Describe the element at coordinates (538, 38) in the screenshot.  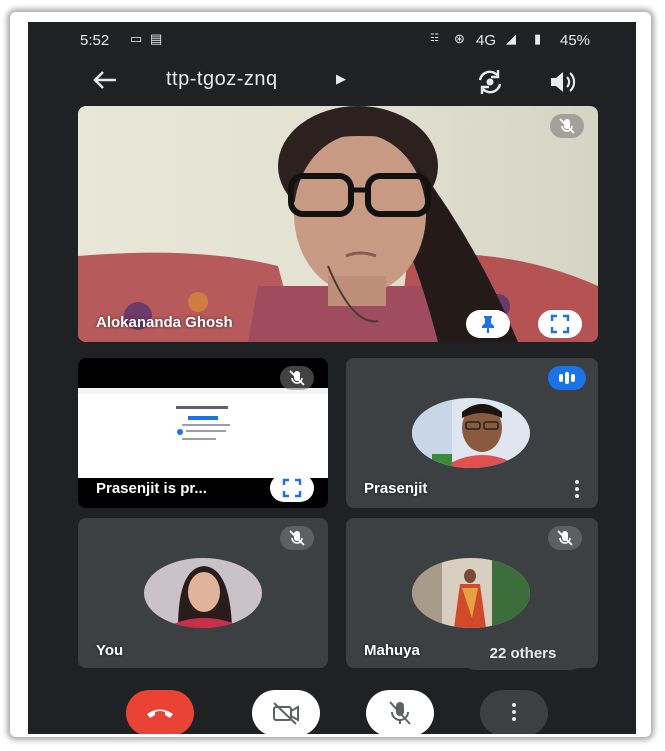
I see `battery-icon: ▮` at that location.